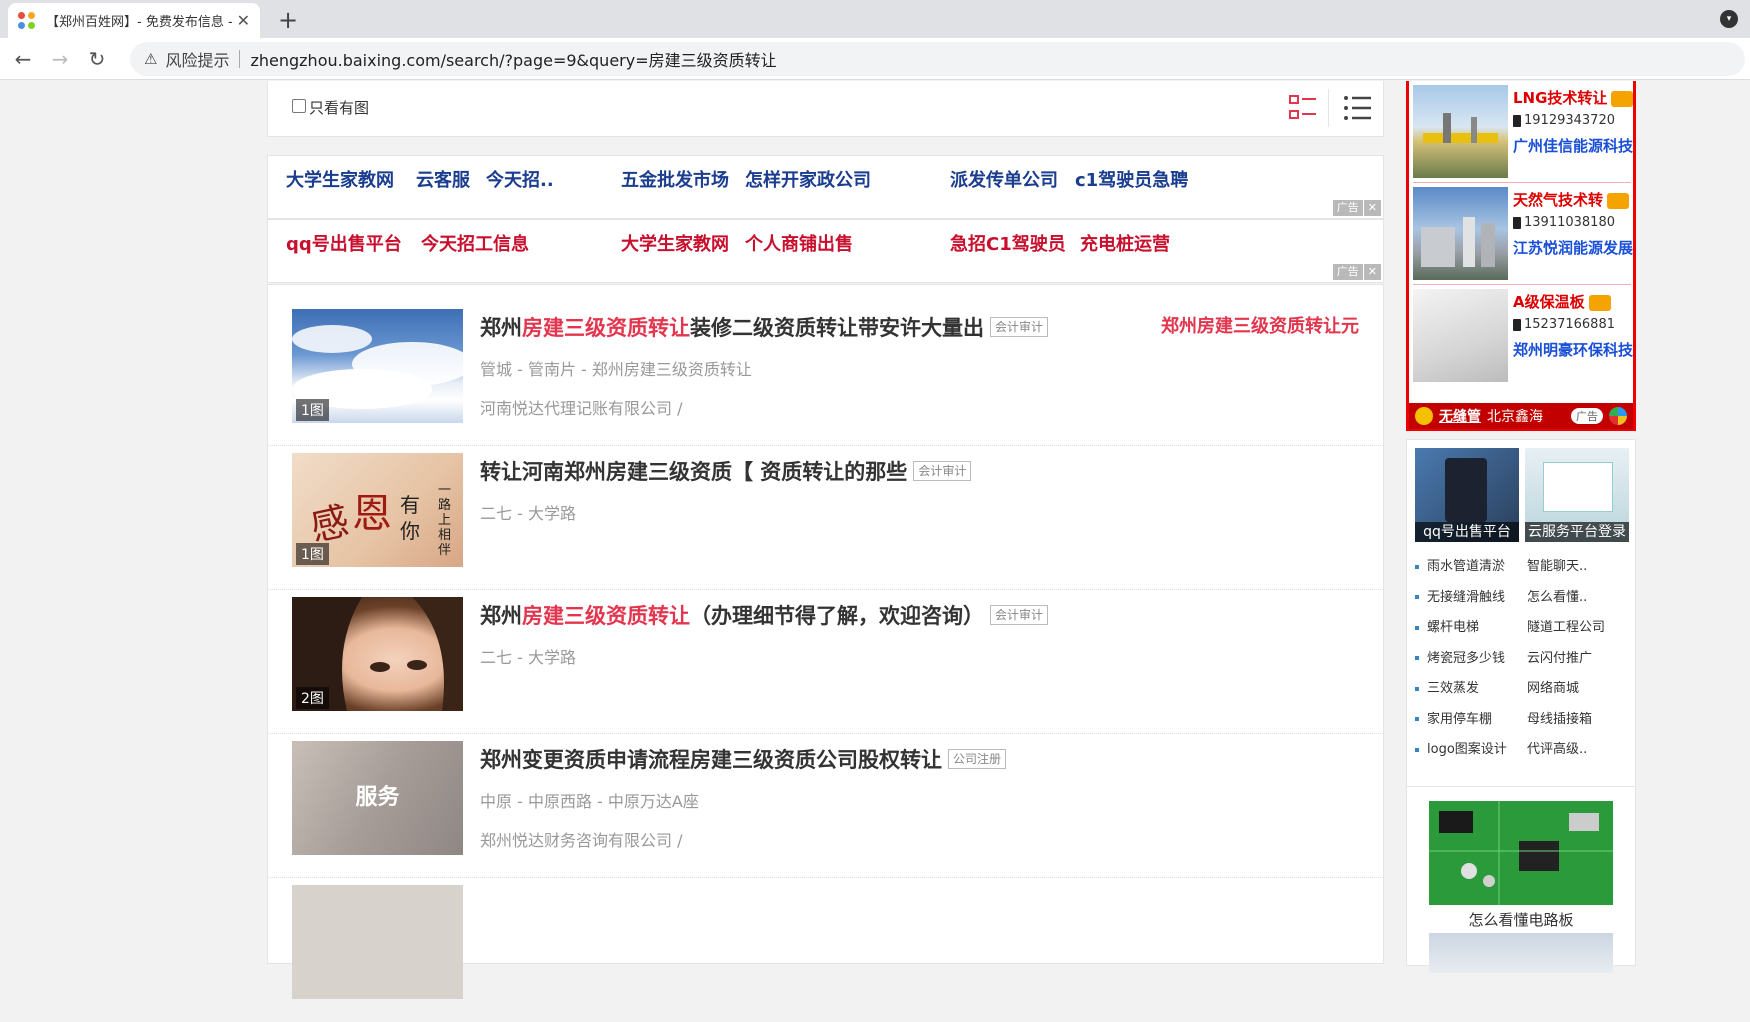 This screenshot has width=1750, height=1022. I want to click on promo-title-text: 天然气技术转, so click(1558, 200).